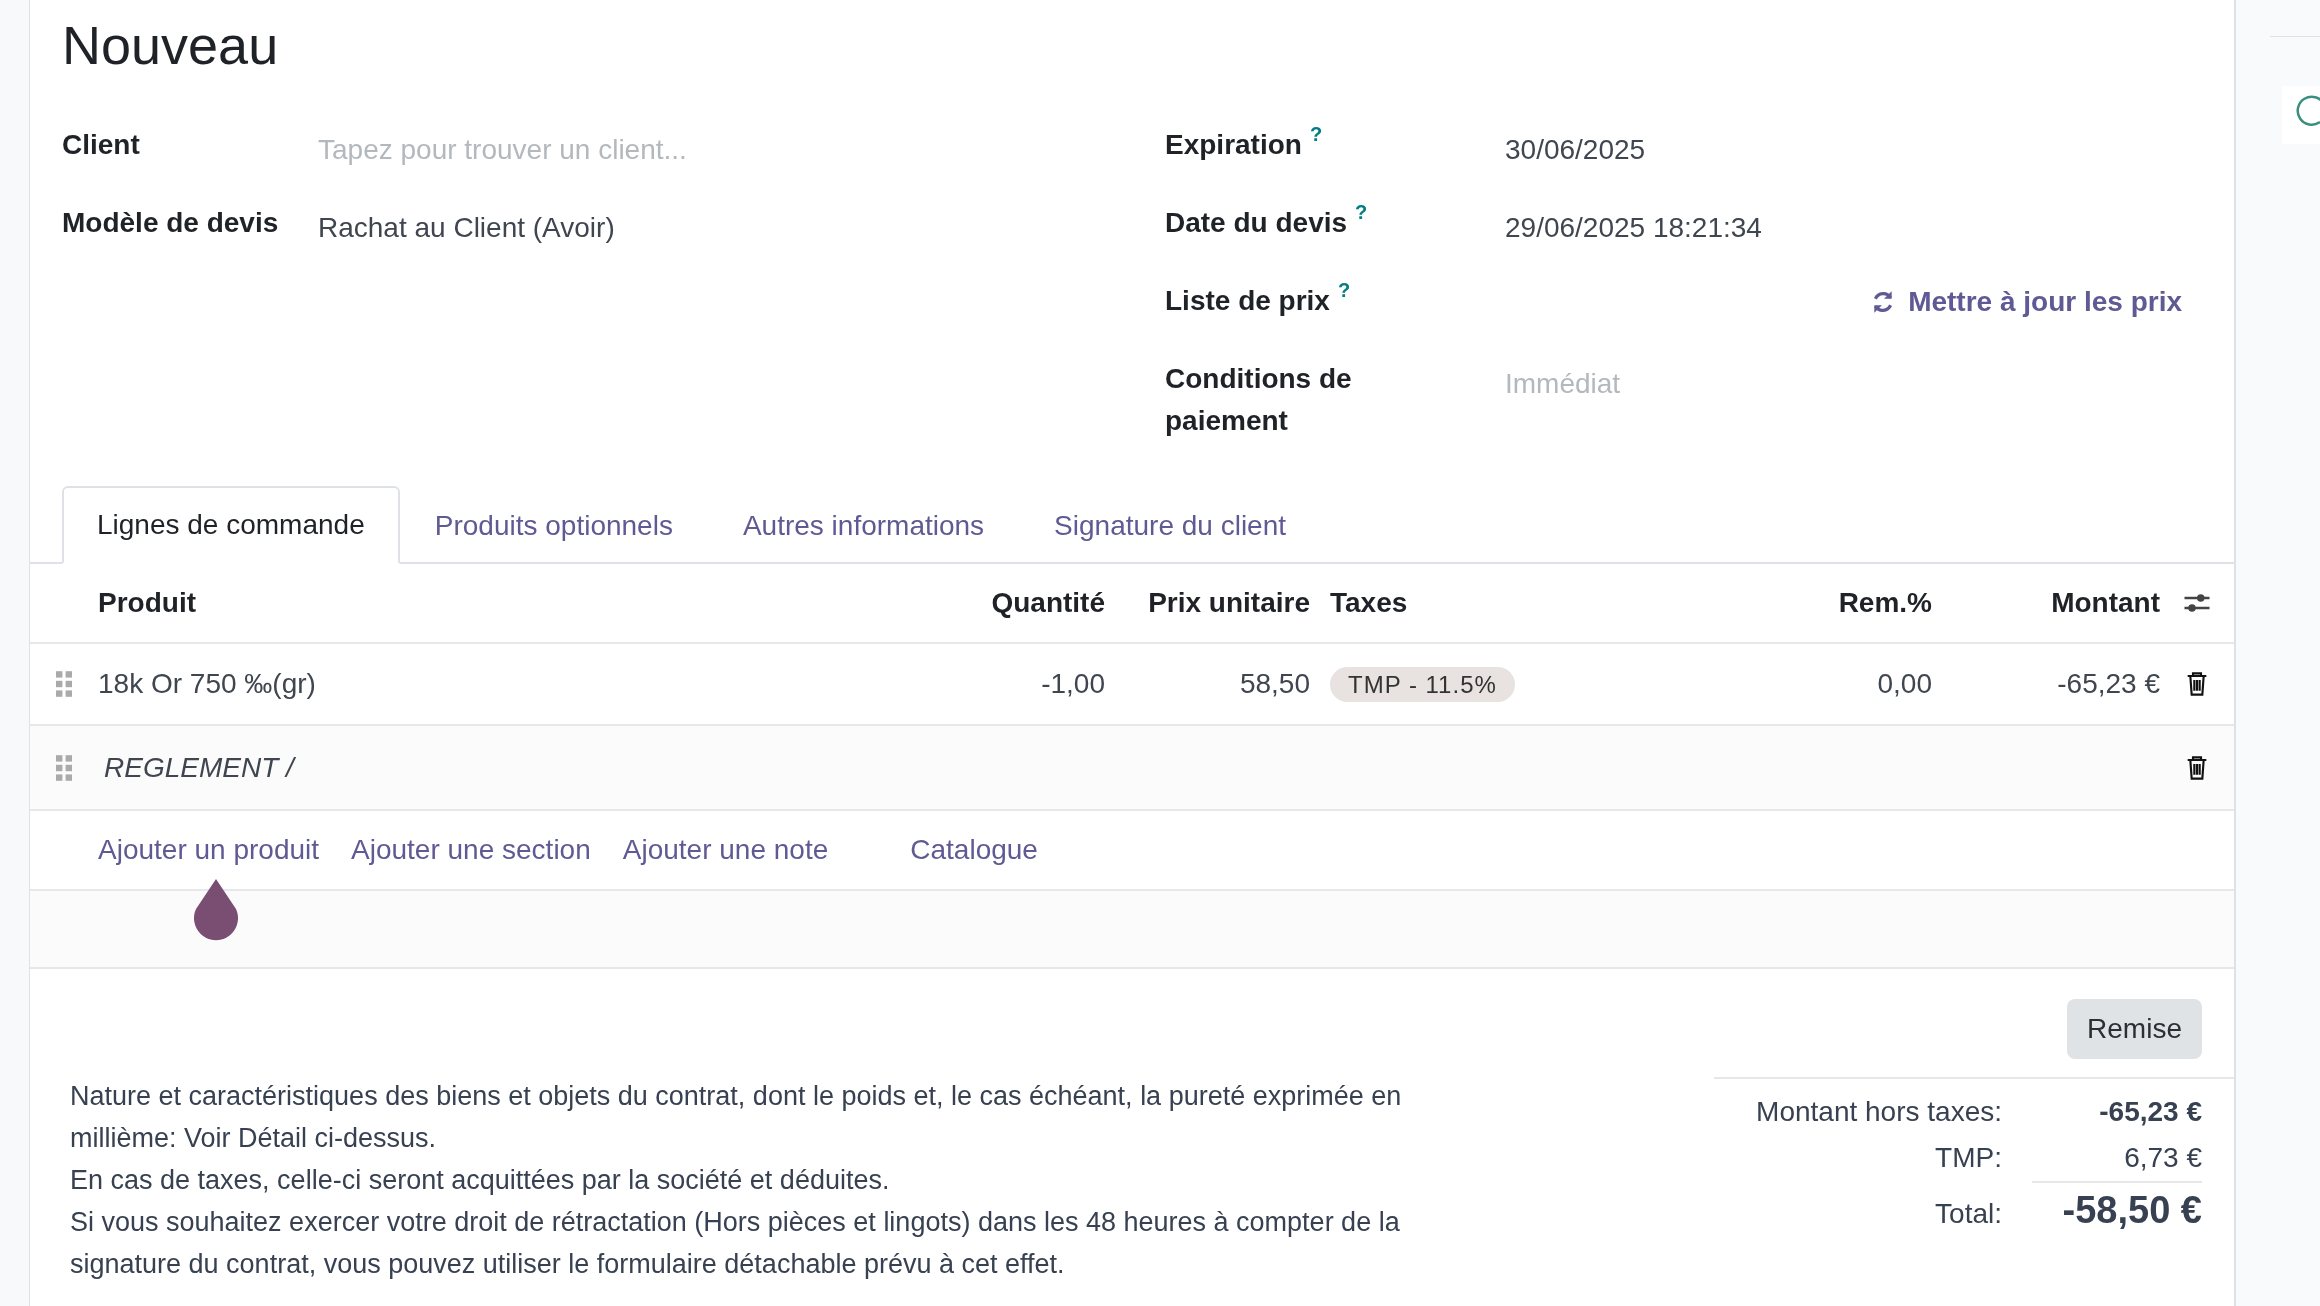  What do you see at coordinates (466, 227) in the screenshot?
I see `field-value: Rachat au Client (Avoir)` at bounding box center [466, 227].